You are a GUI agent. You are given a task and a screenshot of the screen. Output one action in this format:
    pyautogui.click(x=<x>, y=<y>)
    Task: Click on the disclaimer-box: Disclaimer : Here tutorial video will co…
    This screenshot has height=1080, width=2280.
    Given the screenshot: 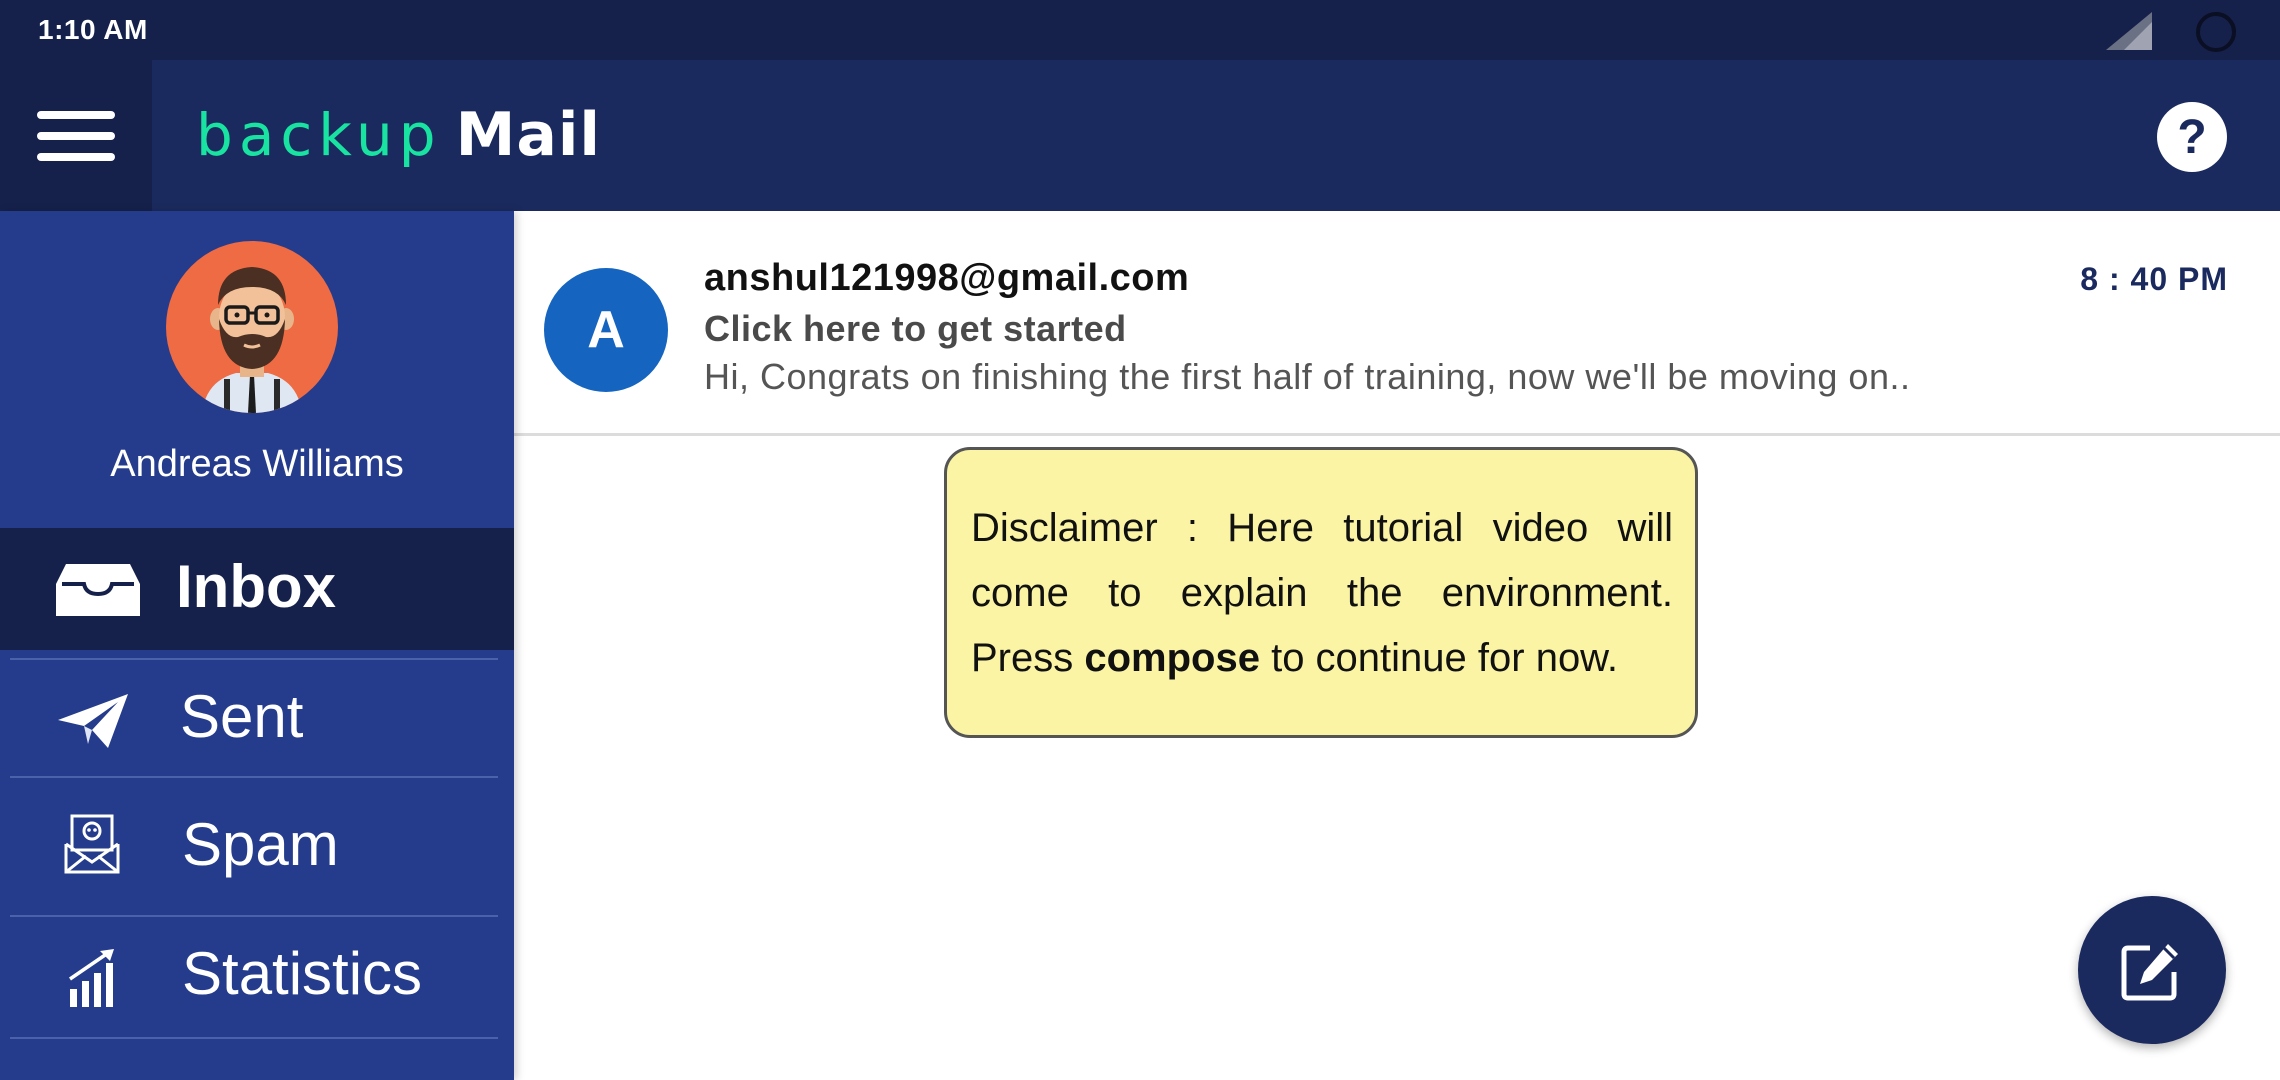 What is the action you would take?
    pyautogui.click(x=1321, y=592)
    